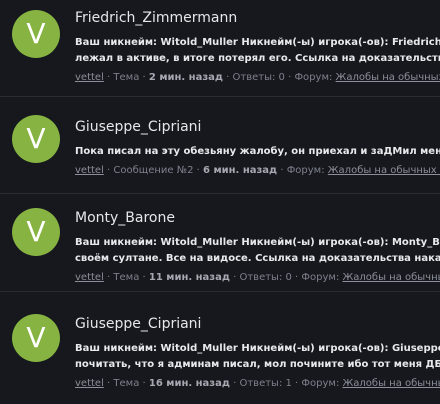 This screenshot has height=404, width=440. Describe the element at coordinates (257, 18) in the screenshot. I see `thread-title-link: Friedrich_Zimmermann` at that location.